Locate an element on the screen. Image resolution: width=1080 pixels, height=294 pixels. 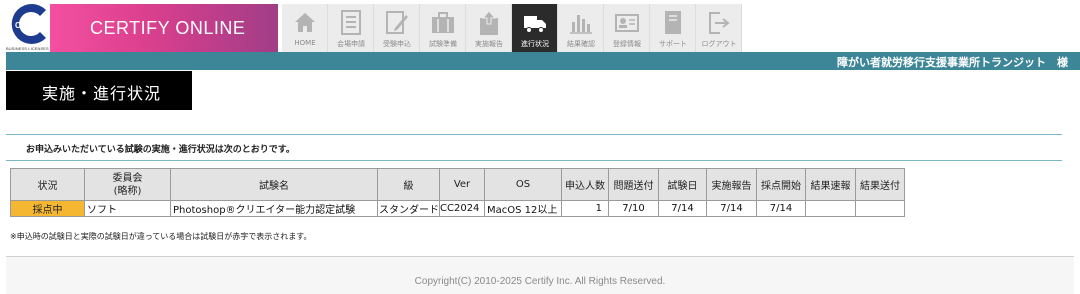
nav-item-results: 結果確認 is located at coordinates (581, 28).